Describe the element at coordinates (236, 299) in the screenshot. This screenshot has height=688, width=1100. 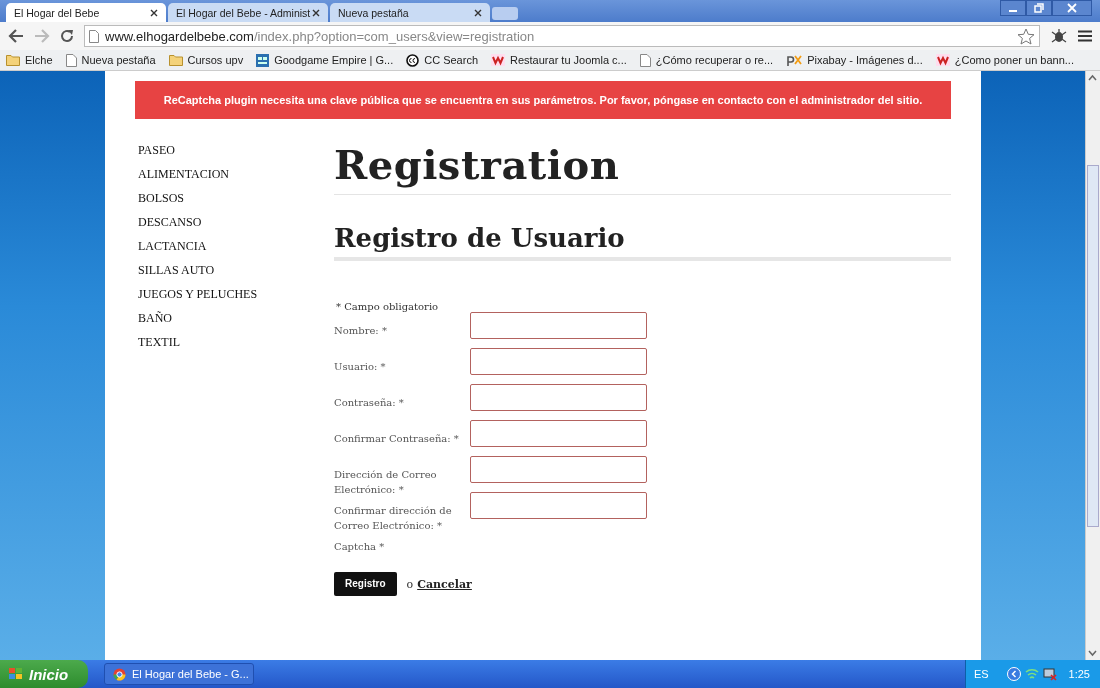
I see `sidebar-item: JUEGOS Y PELUCHES` at that location.